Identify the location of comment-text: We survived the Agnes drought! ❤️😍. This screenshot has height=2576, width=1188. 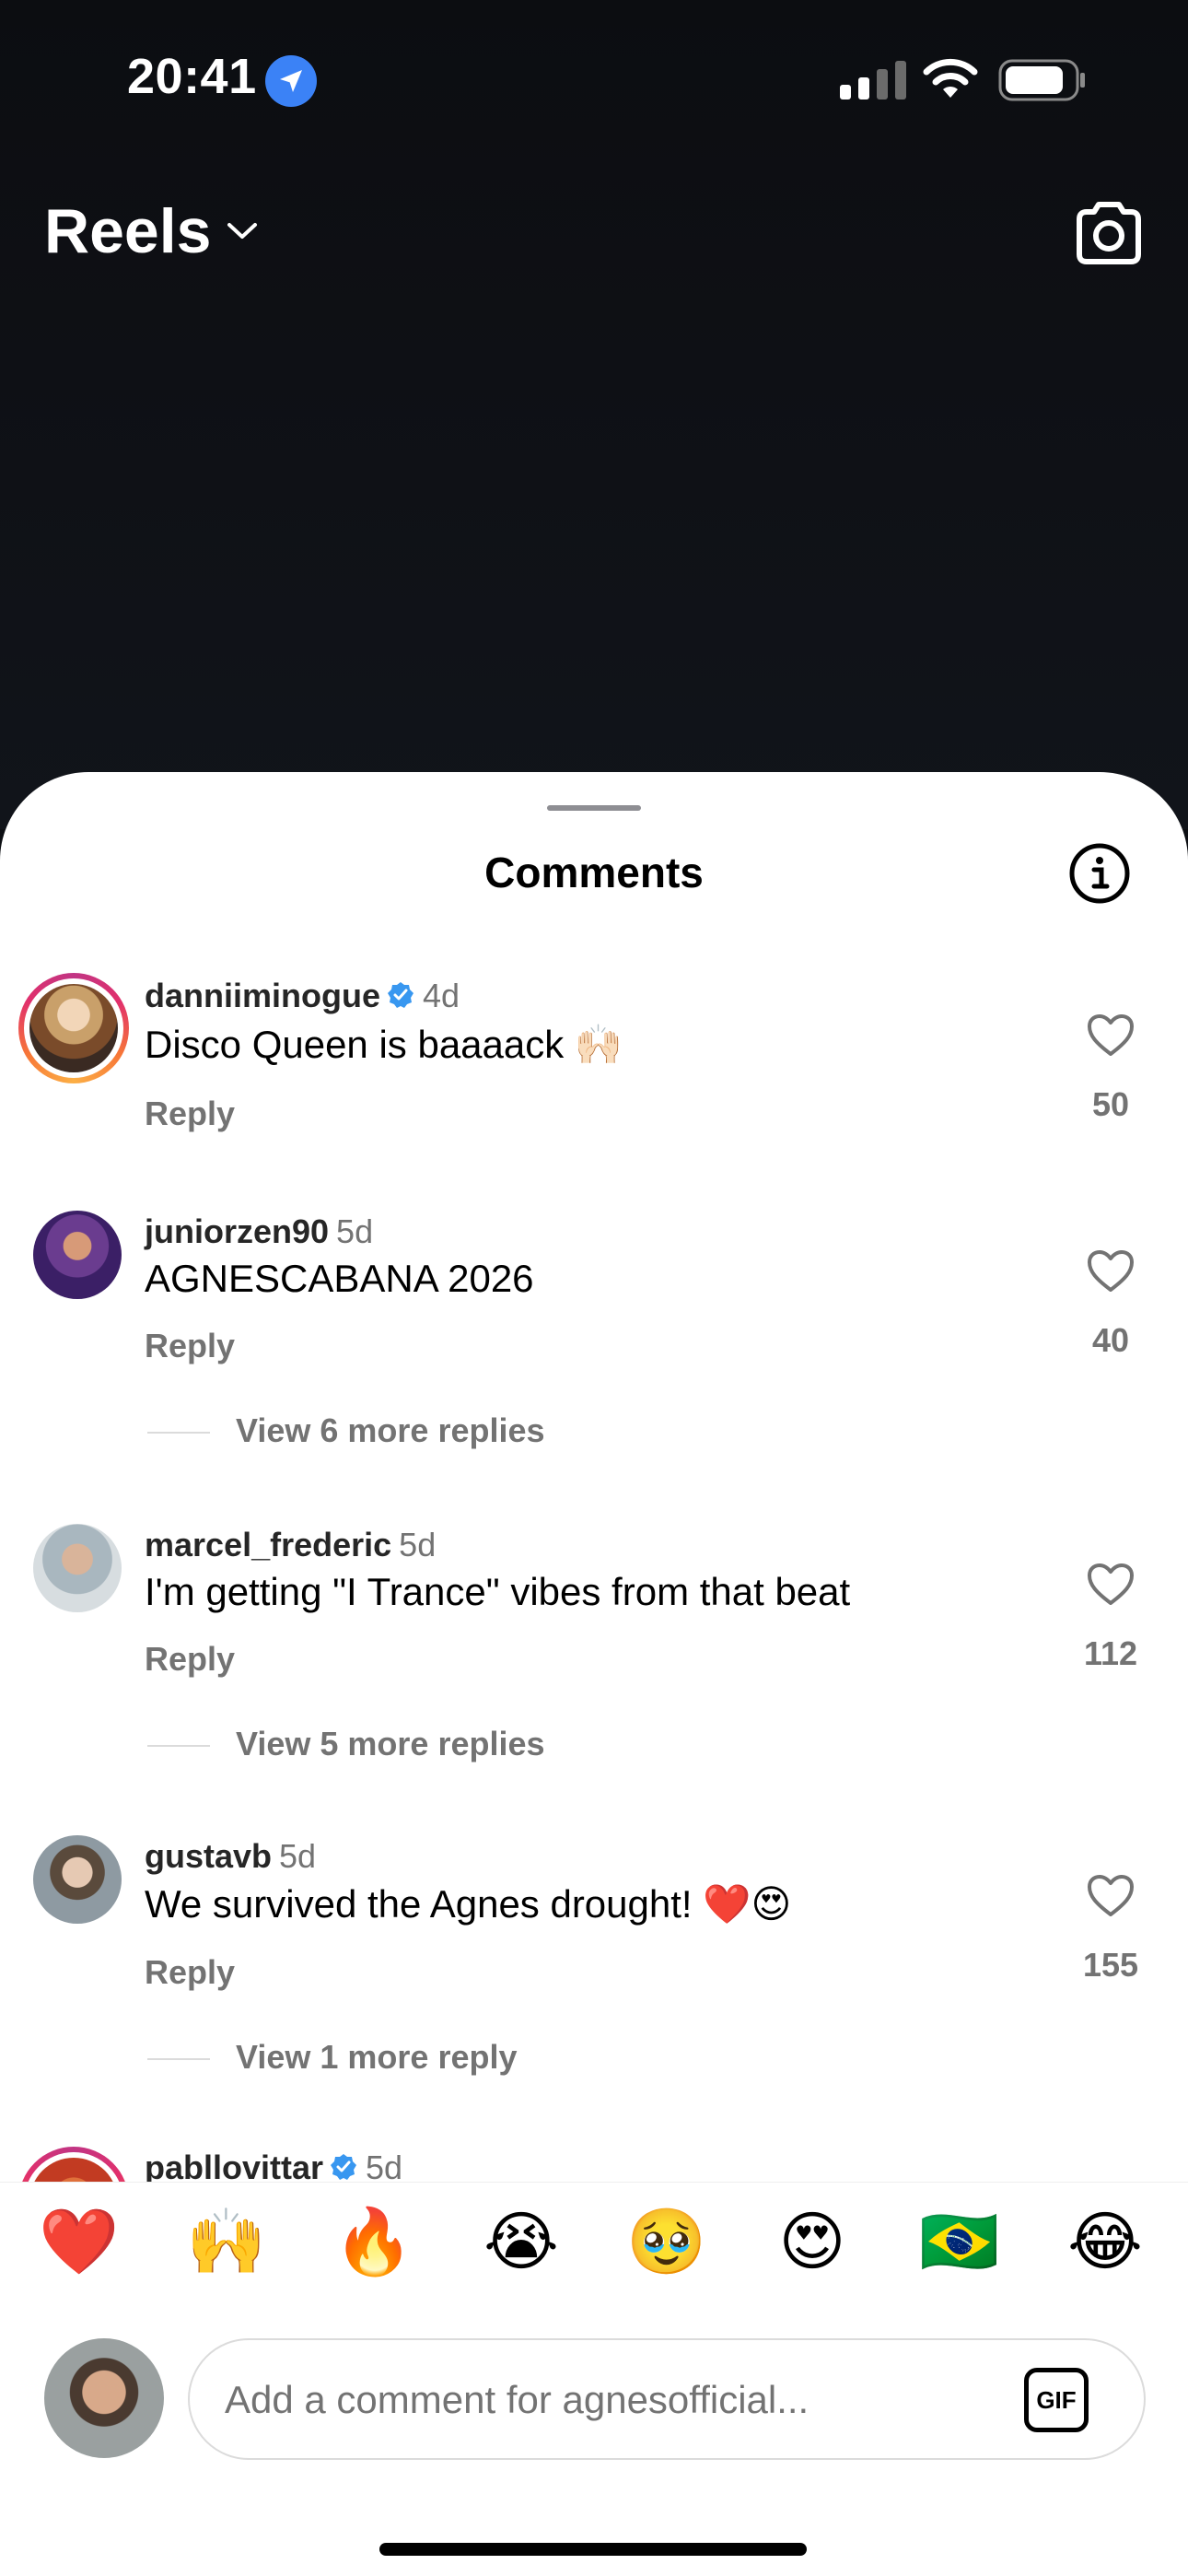
(468, 1904).